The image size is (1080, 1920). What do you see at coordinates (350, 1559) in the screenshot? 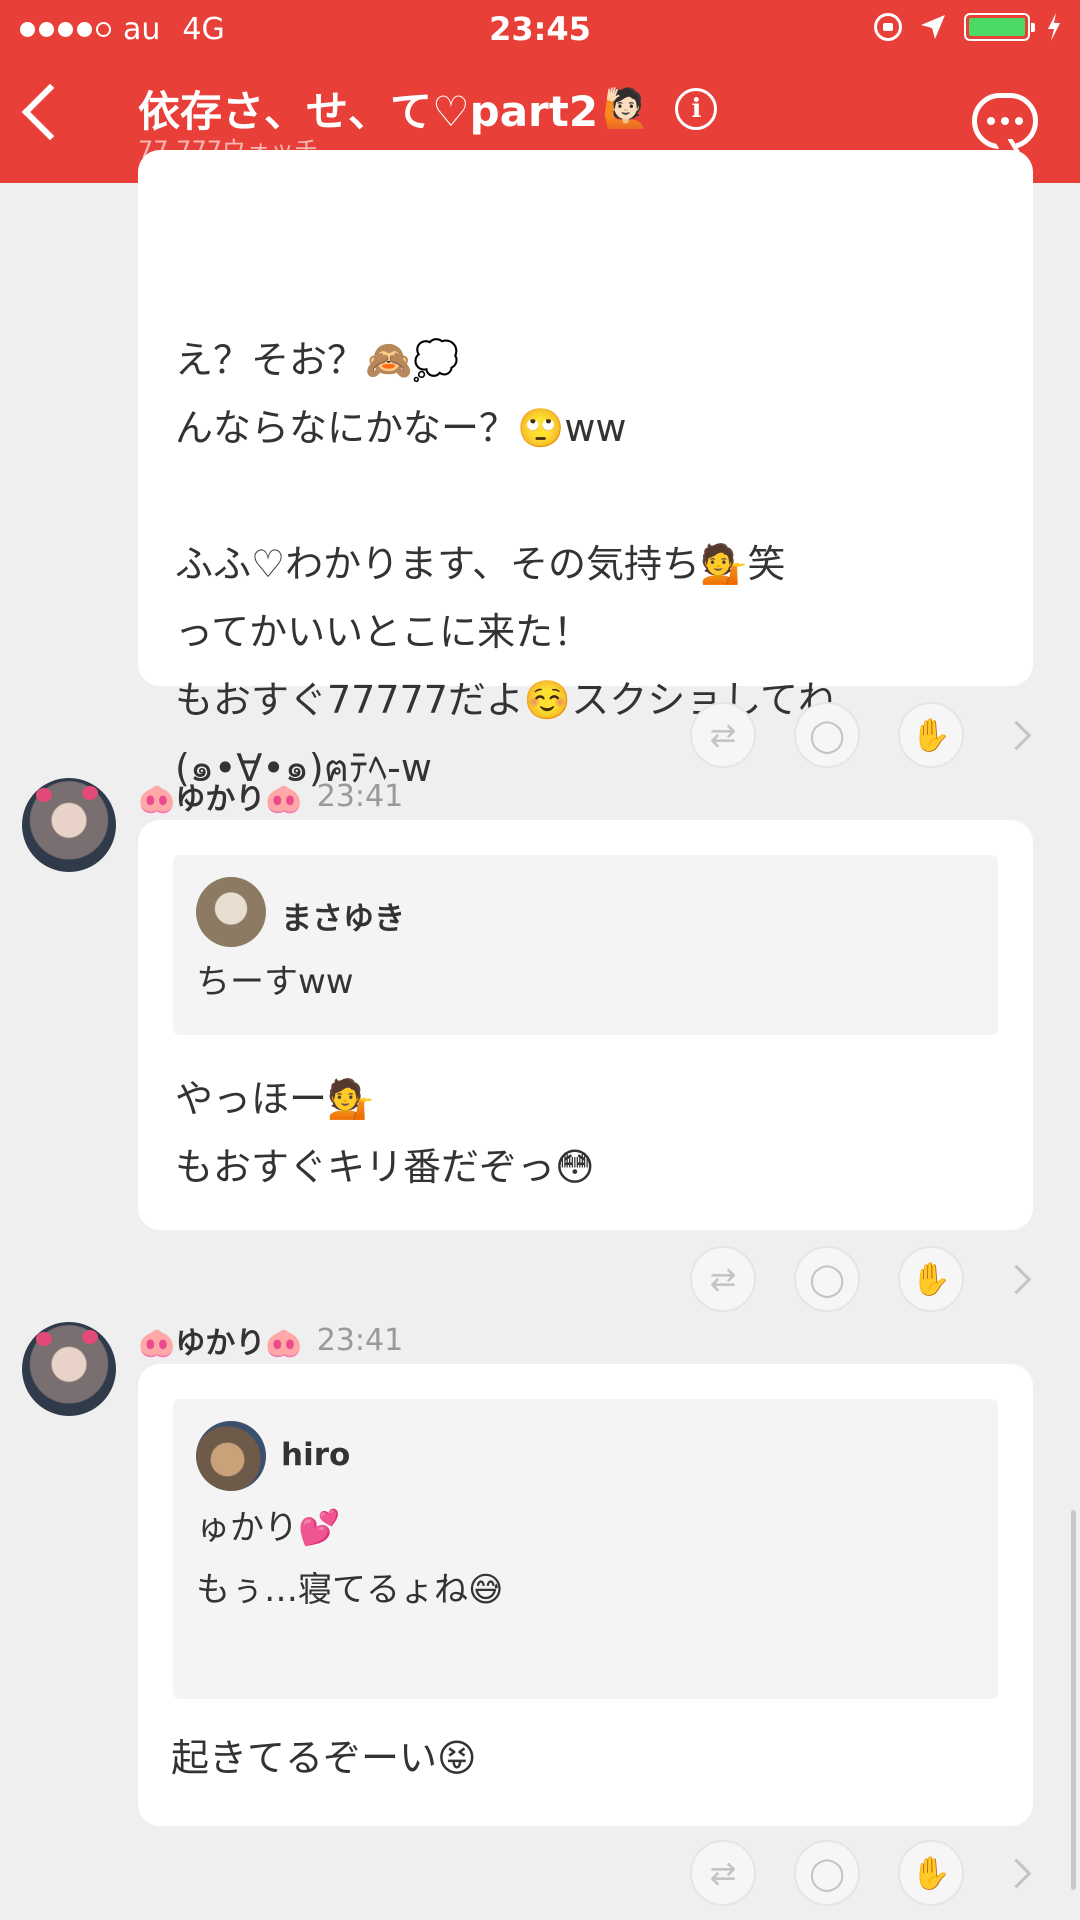
I see `quote-text: ゅかり💕 もぅ…寝てるょね😅` at bounding box center [350, 1559].